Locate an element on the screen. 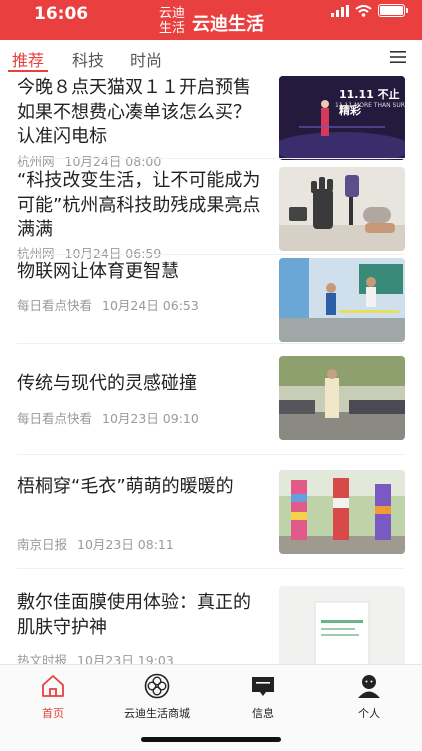 The image size is (422, 751). status-bar: 16:06 云迪 生活 云迪生活 is located at coordinates (211, 20).